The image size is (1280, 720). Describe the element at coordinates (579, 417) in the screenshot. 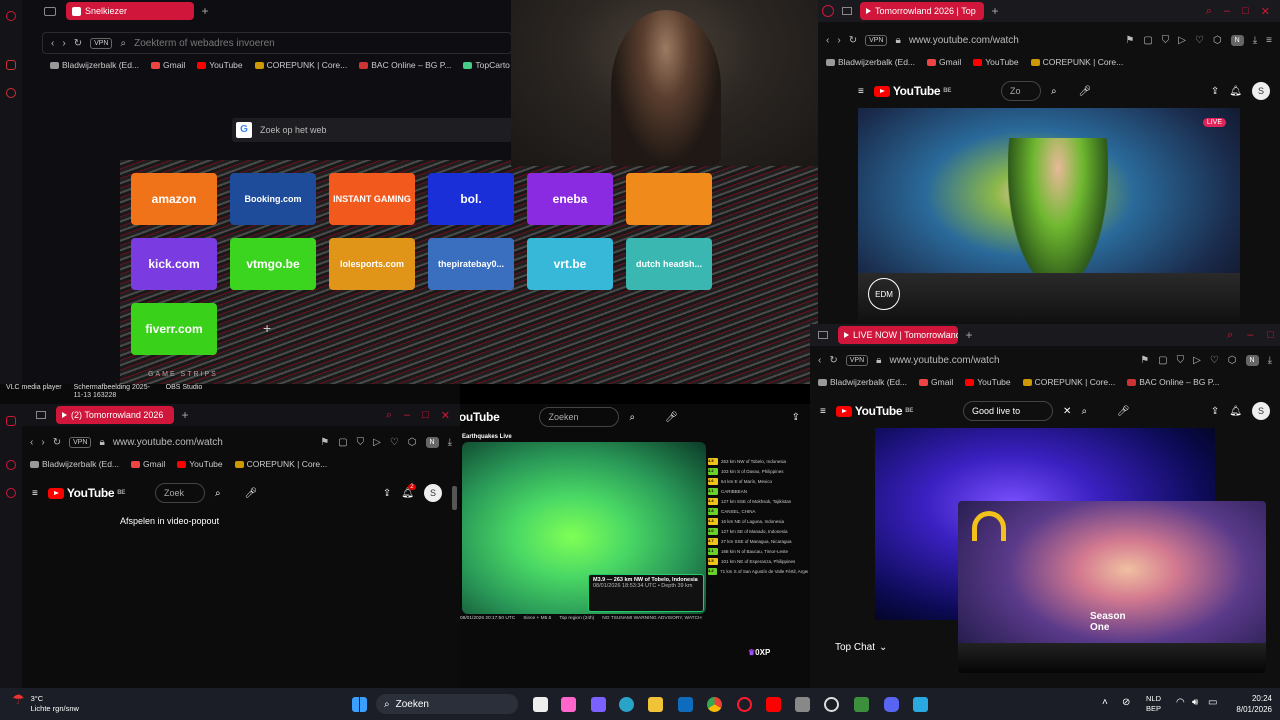

I see `yt-search-input: Zoeken` at that location.